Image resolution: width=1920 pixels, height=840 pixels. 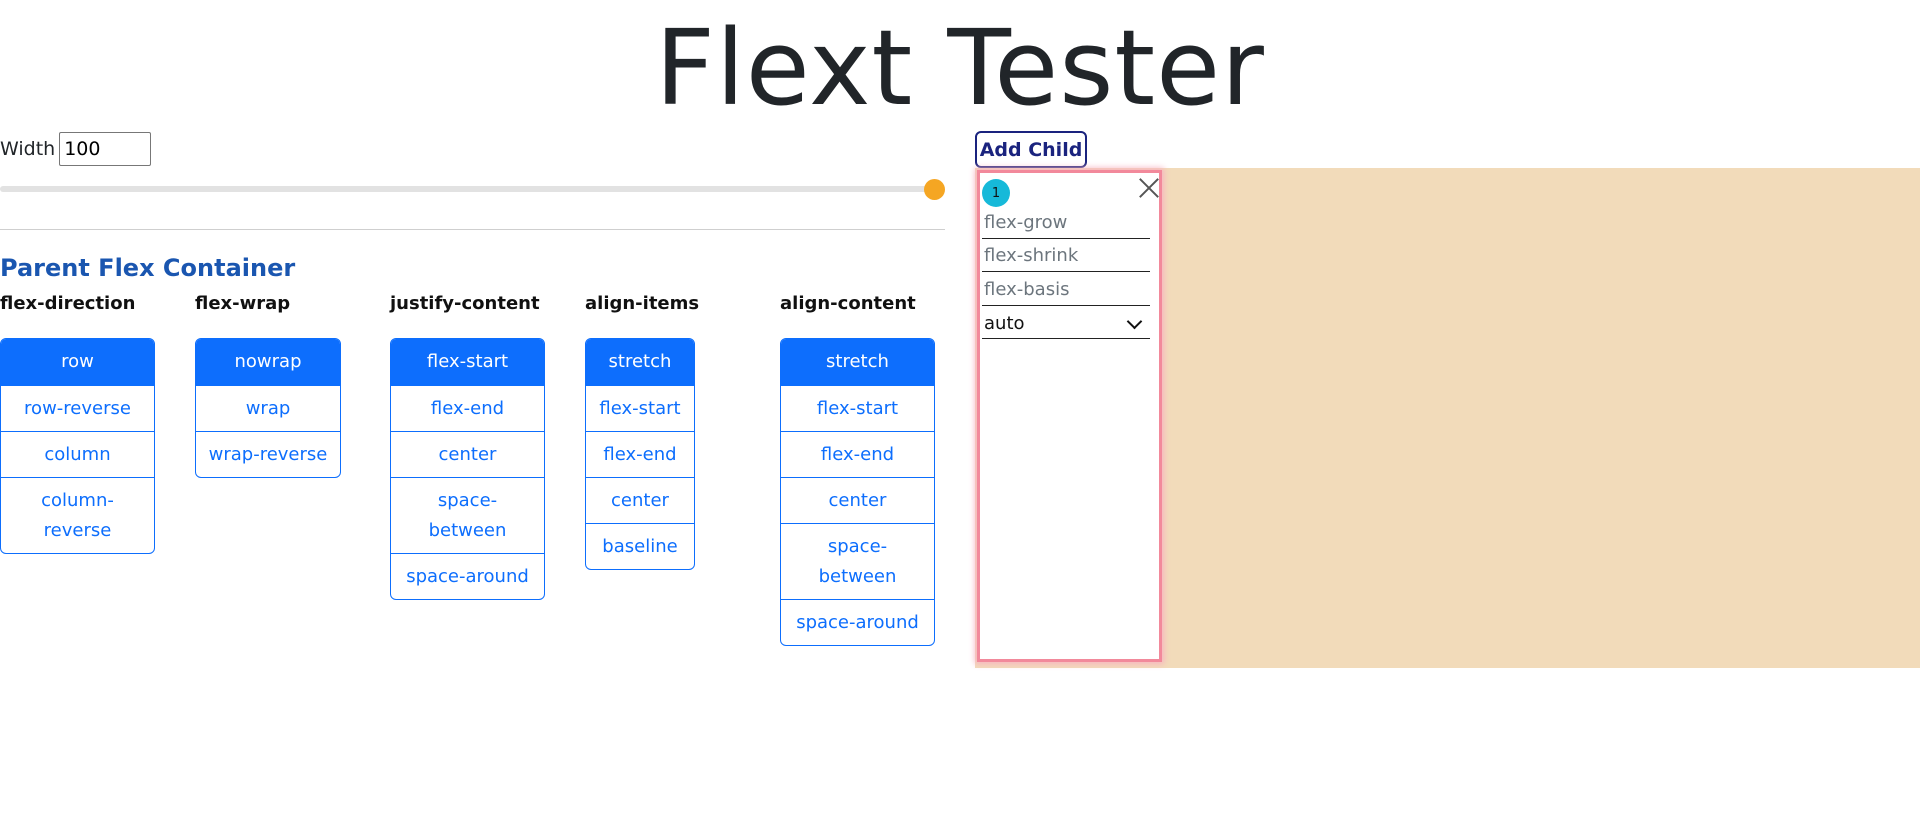 What do you see at coordinates (1134, 321) in the screenshot?
I see `chevron-down-icon` at bounding box center [1134, 321].